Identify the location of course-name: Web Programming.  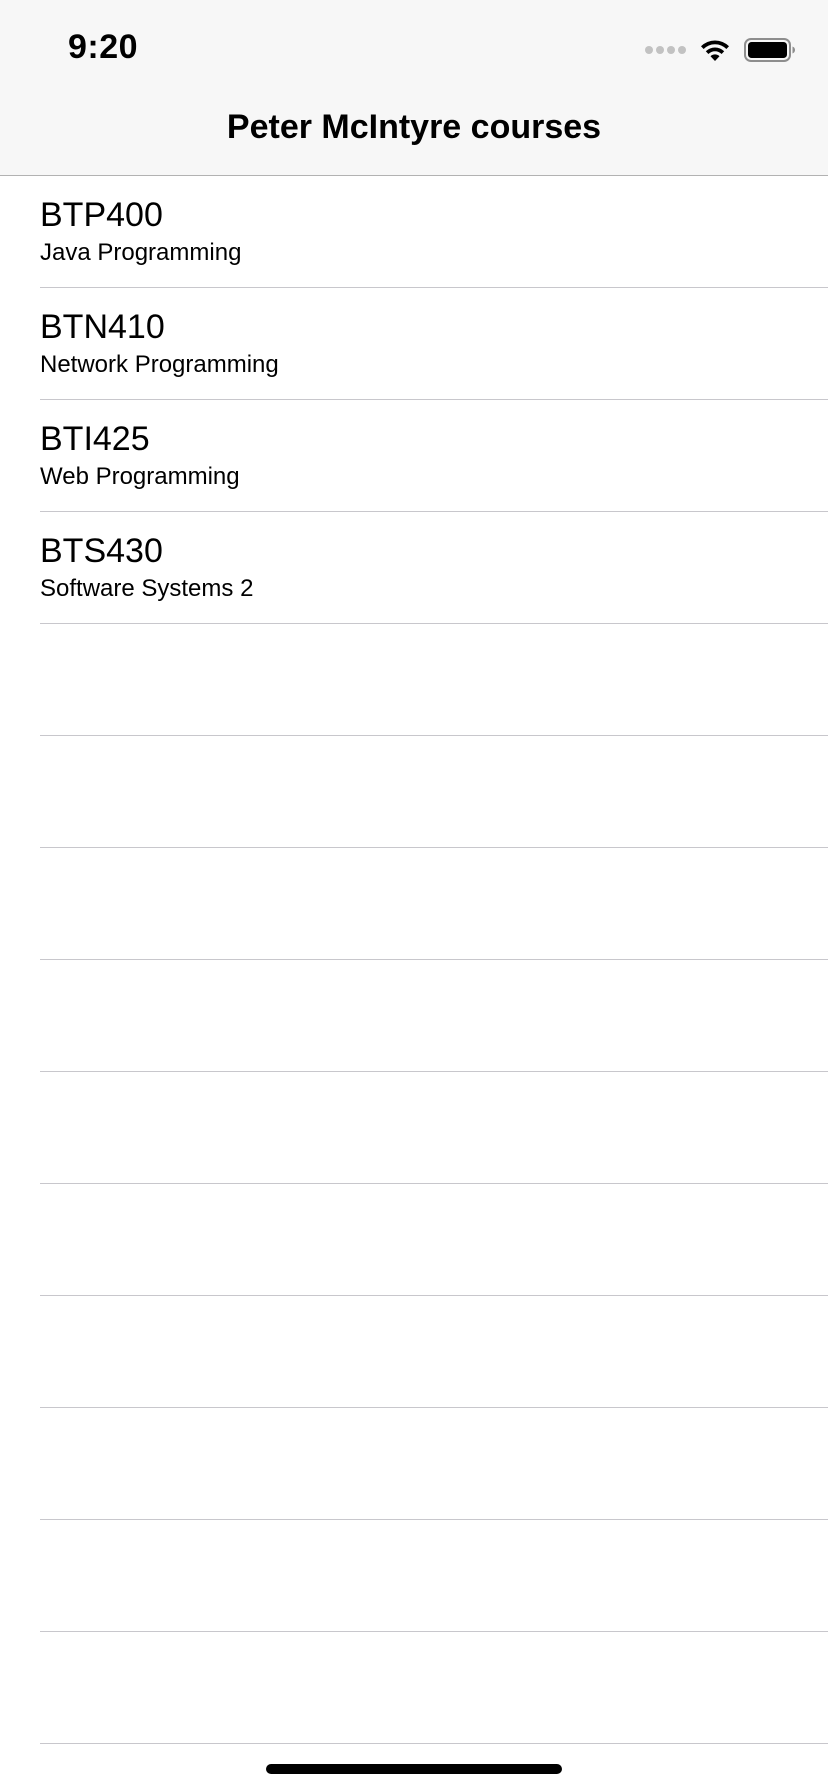
(140, 476).